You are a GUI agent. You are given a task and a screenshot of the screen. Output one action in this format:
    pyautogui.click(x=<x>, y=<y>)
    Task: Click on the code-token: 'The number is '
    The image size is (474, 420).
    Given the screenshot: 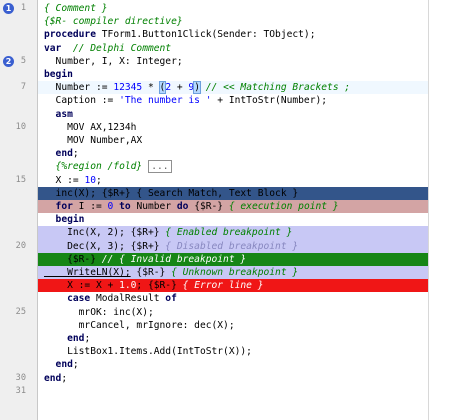 What is the action you would take?
    pyautogui.click(x=165, y=101)
    